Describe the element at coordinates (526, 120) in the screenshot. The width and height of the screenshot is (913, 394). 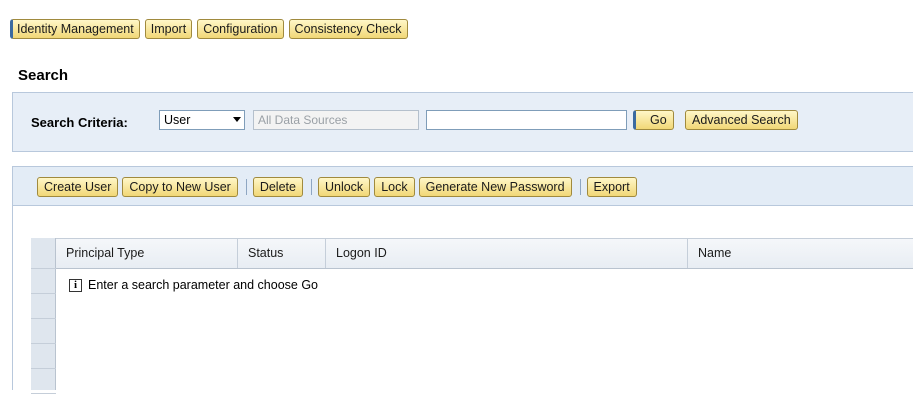
I see `search-input` at that location.